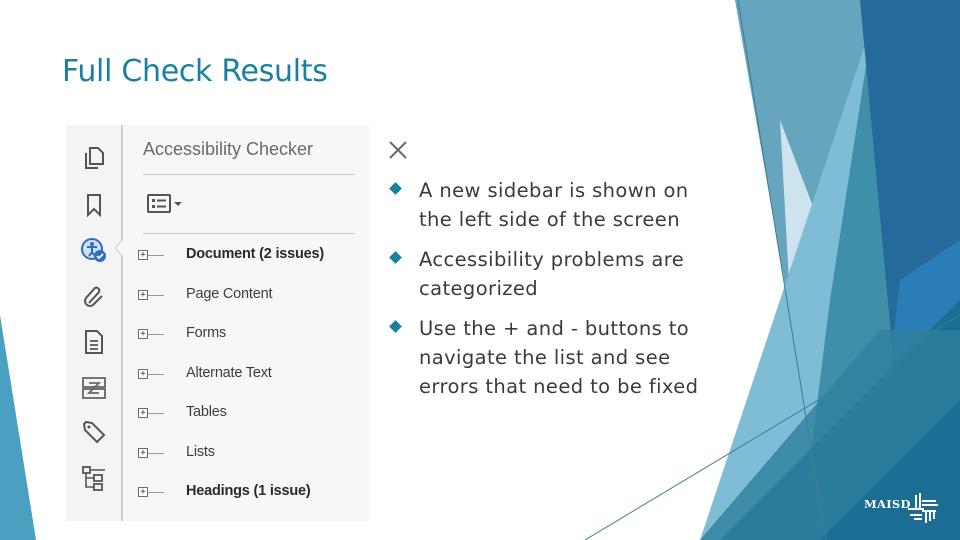  I want to click on tree-item-label: Headings (1 issue), so click(248, 491).